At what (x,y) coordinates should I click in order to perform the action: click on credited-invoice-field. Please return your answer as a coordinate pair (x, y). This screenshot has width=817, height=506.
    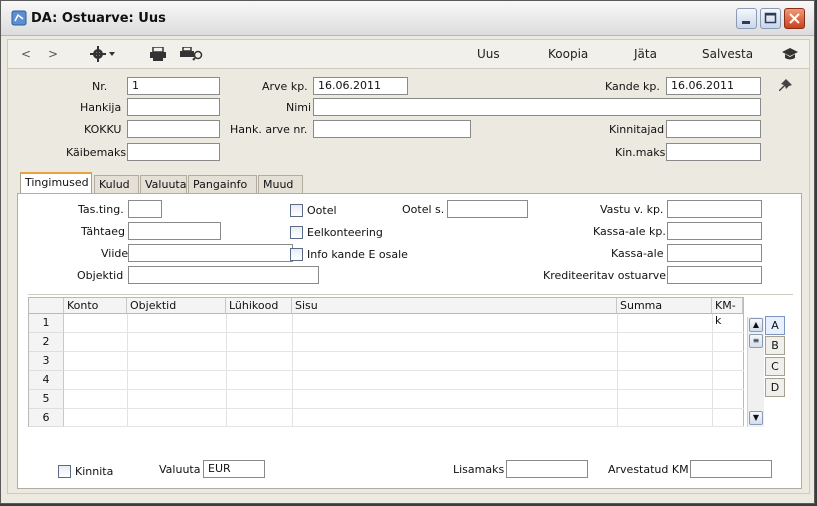
    Looking at the image, I should click on (714, 275).